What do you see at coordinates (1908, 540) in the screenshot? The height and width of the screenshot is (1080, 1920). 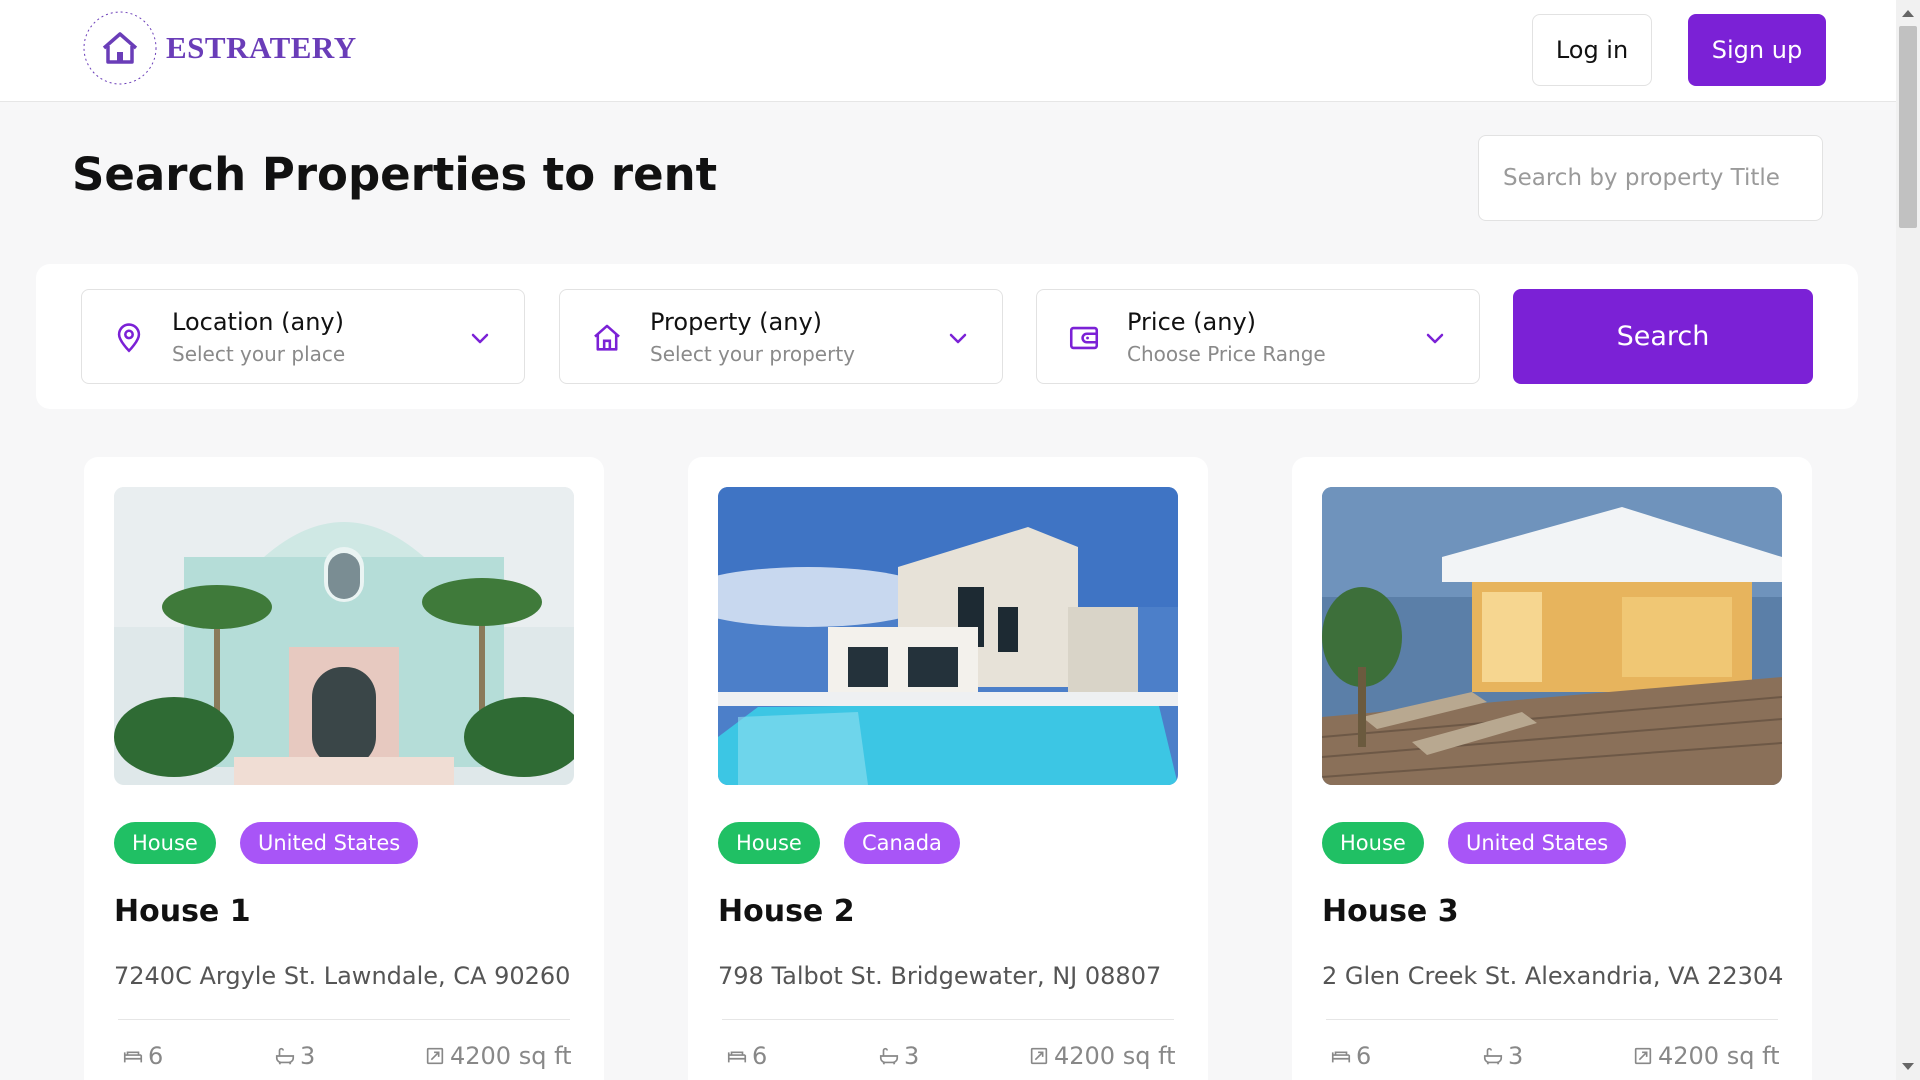 I see `page-scrollbar` at bounding box center [1908, 540].